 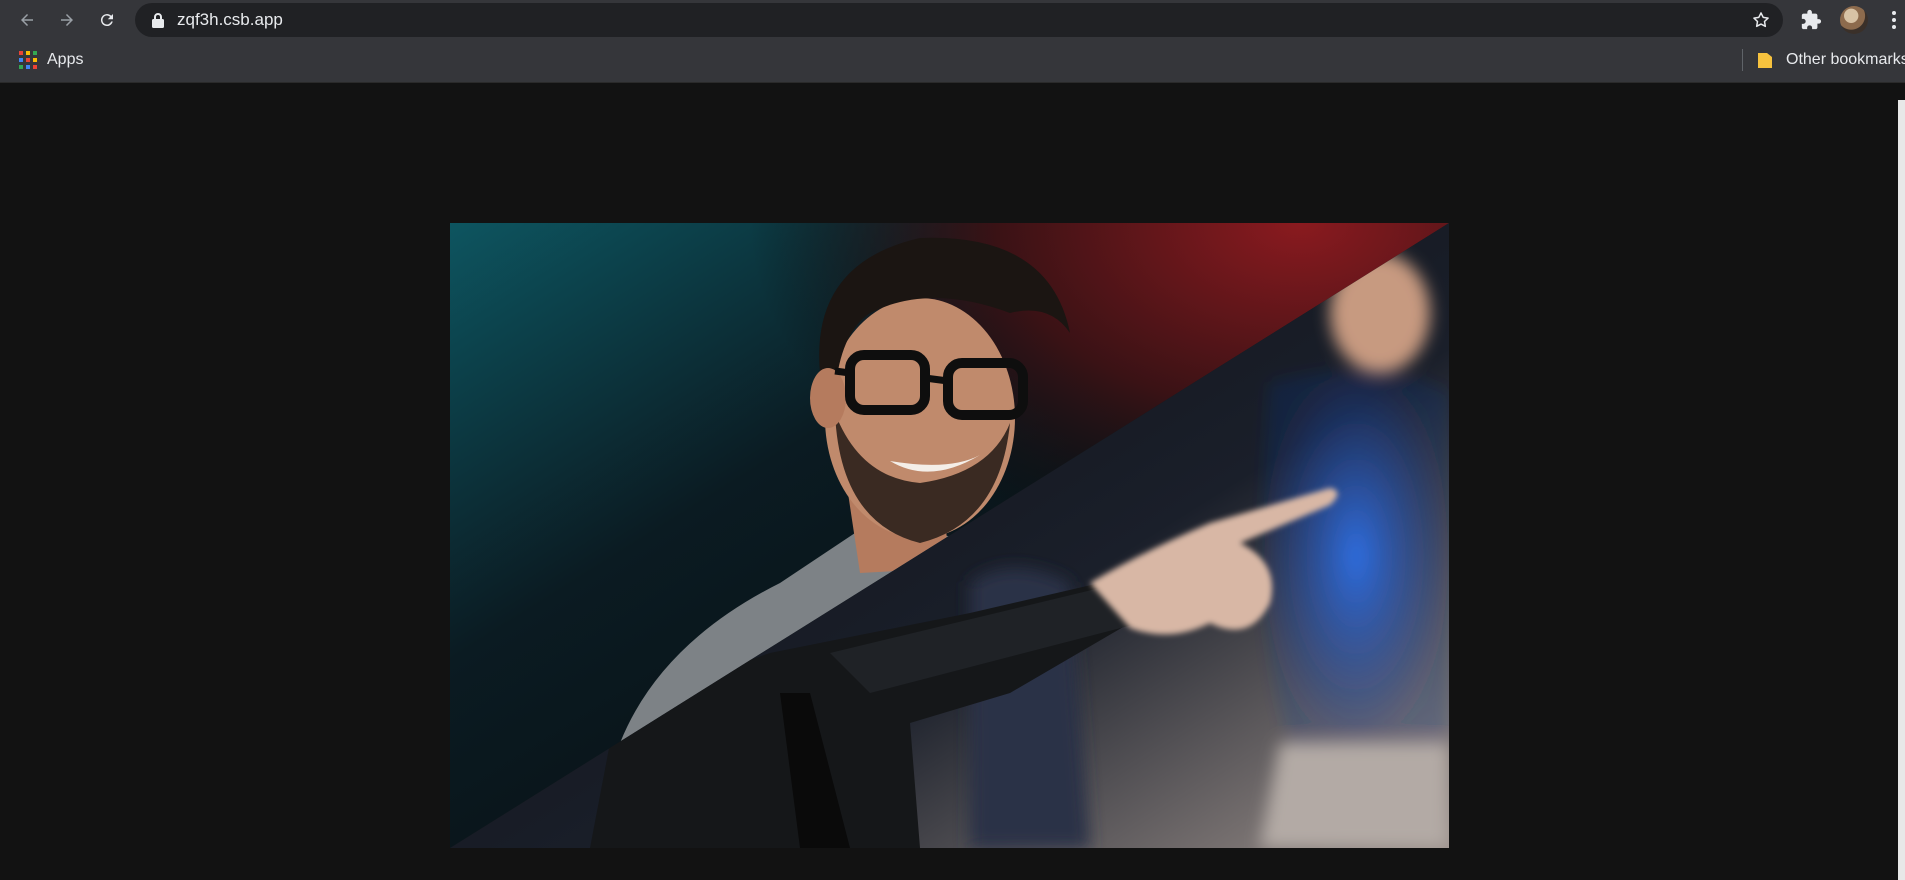 I want to click on reload-button, so click(x=107, y=20).